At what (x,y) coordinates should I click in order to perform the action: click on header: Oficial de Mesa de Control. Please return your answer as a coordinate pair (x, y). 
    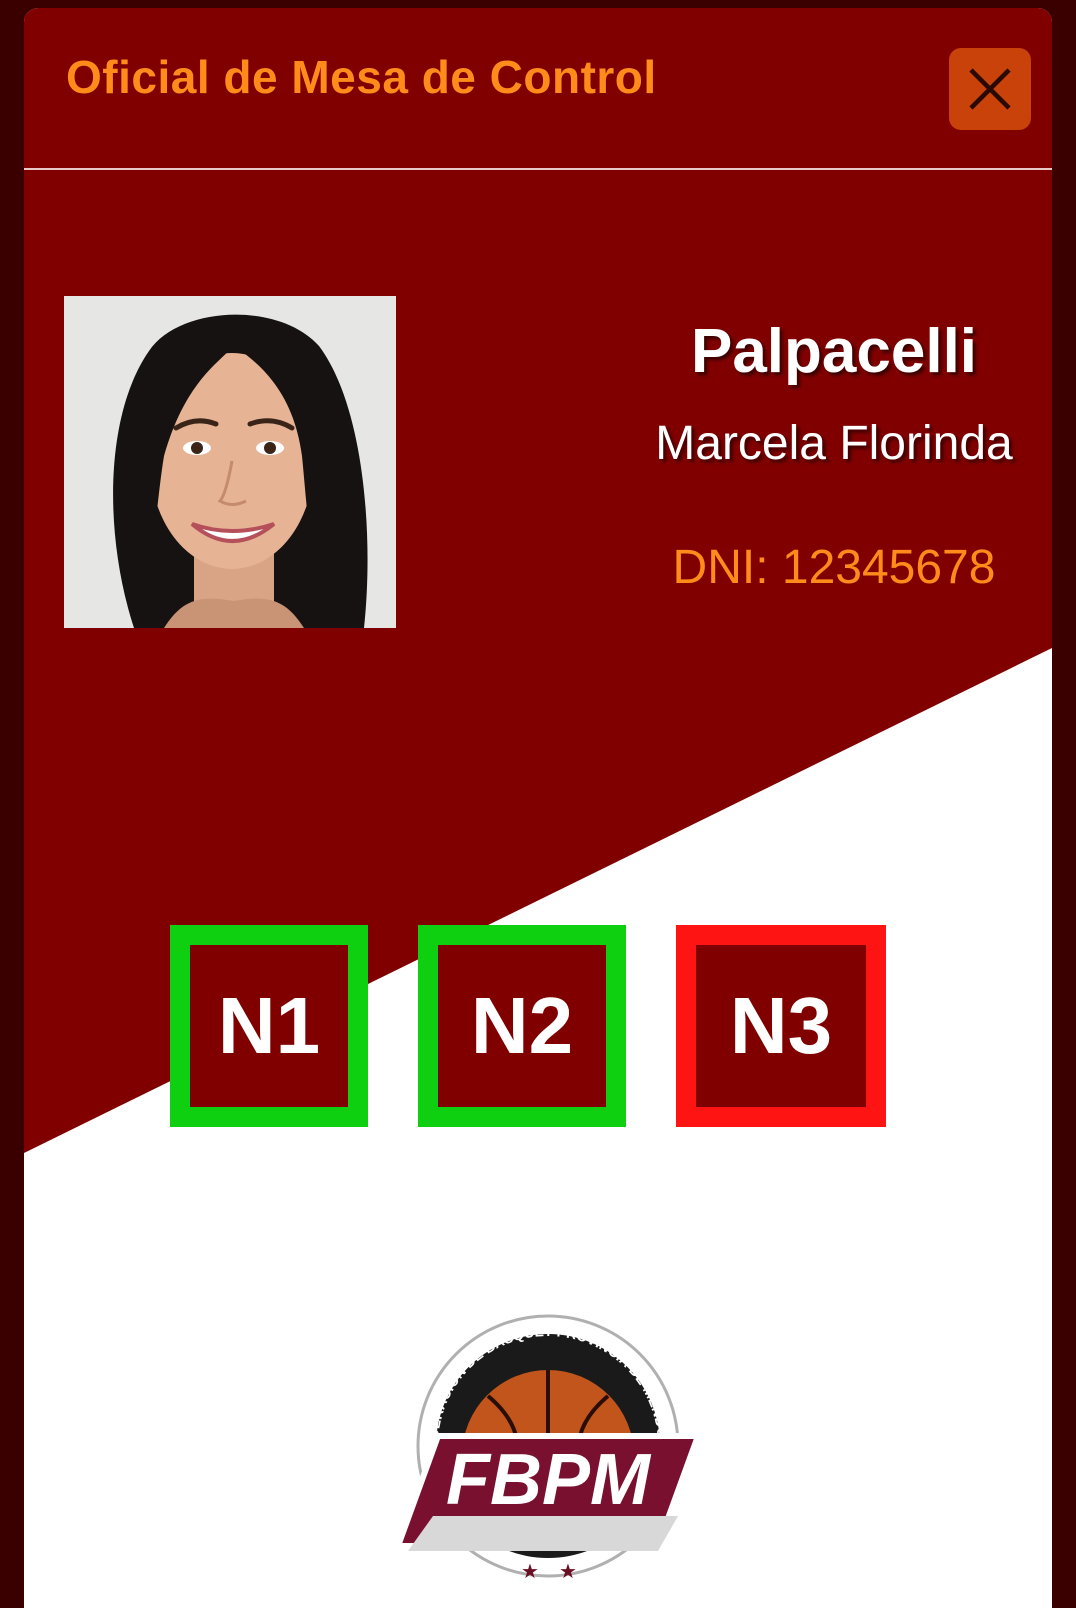
    Looking at the image, I should click on (538, 89).